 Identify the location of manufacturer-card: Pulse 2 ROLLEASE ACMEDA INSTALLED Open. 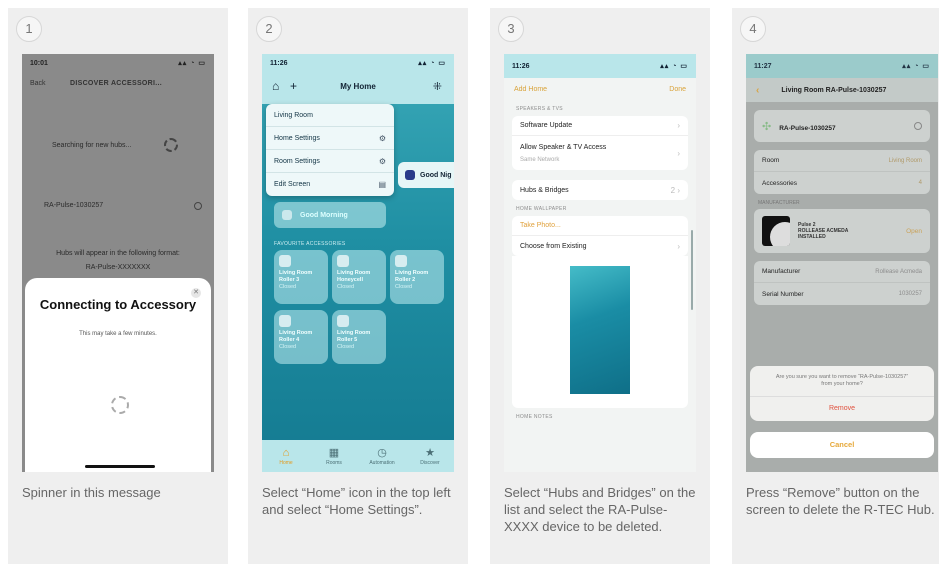
(842, 231).